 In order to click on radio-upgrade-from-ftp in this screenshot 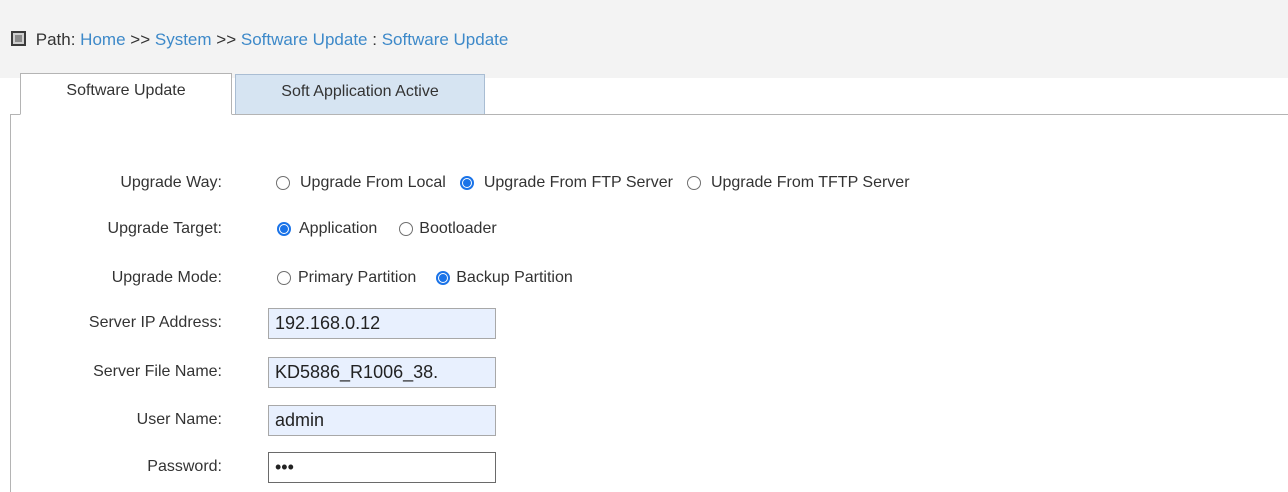, I will do `click(466, 183)`.